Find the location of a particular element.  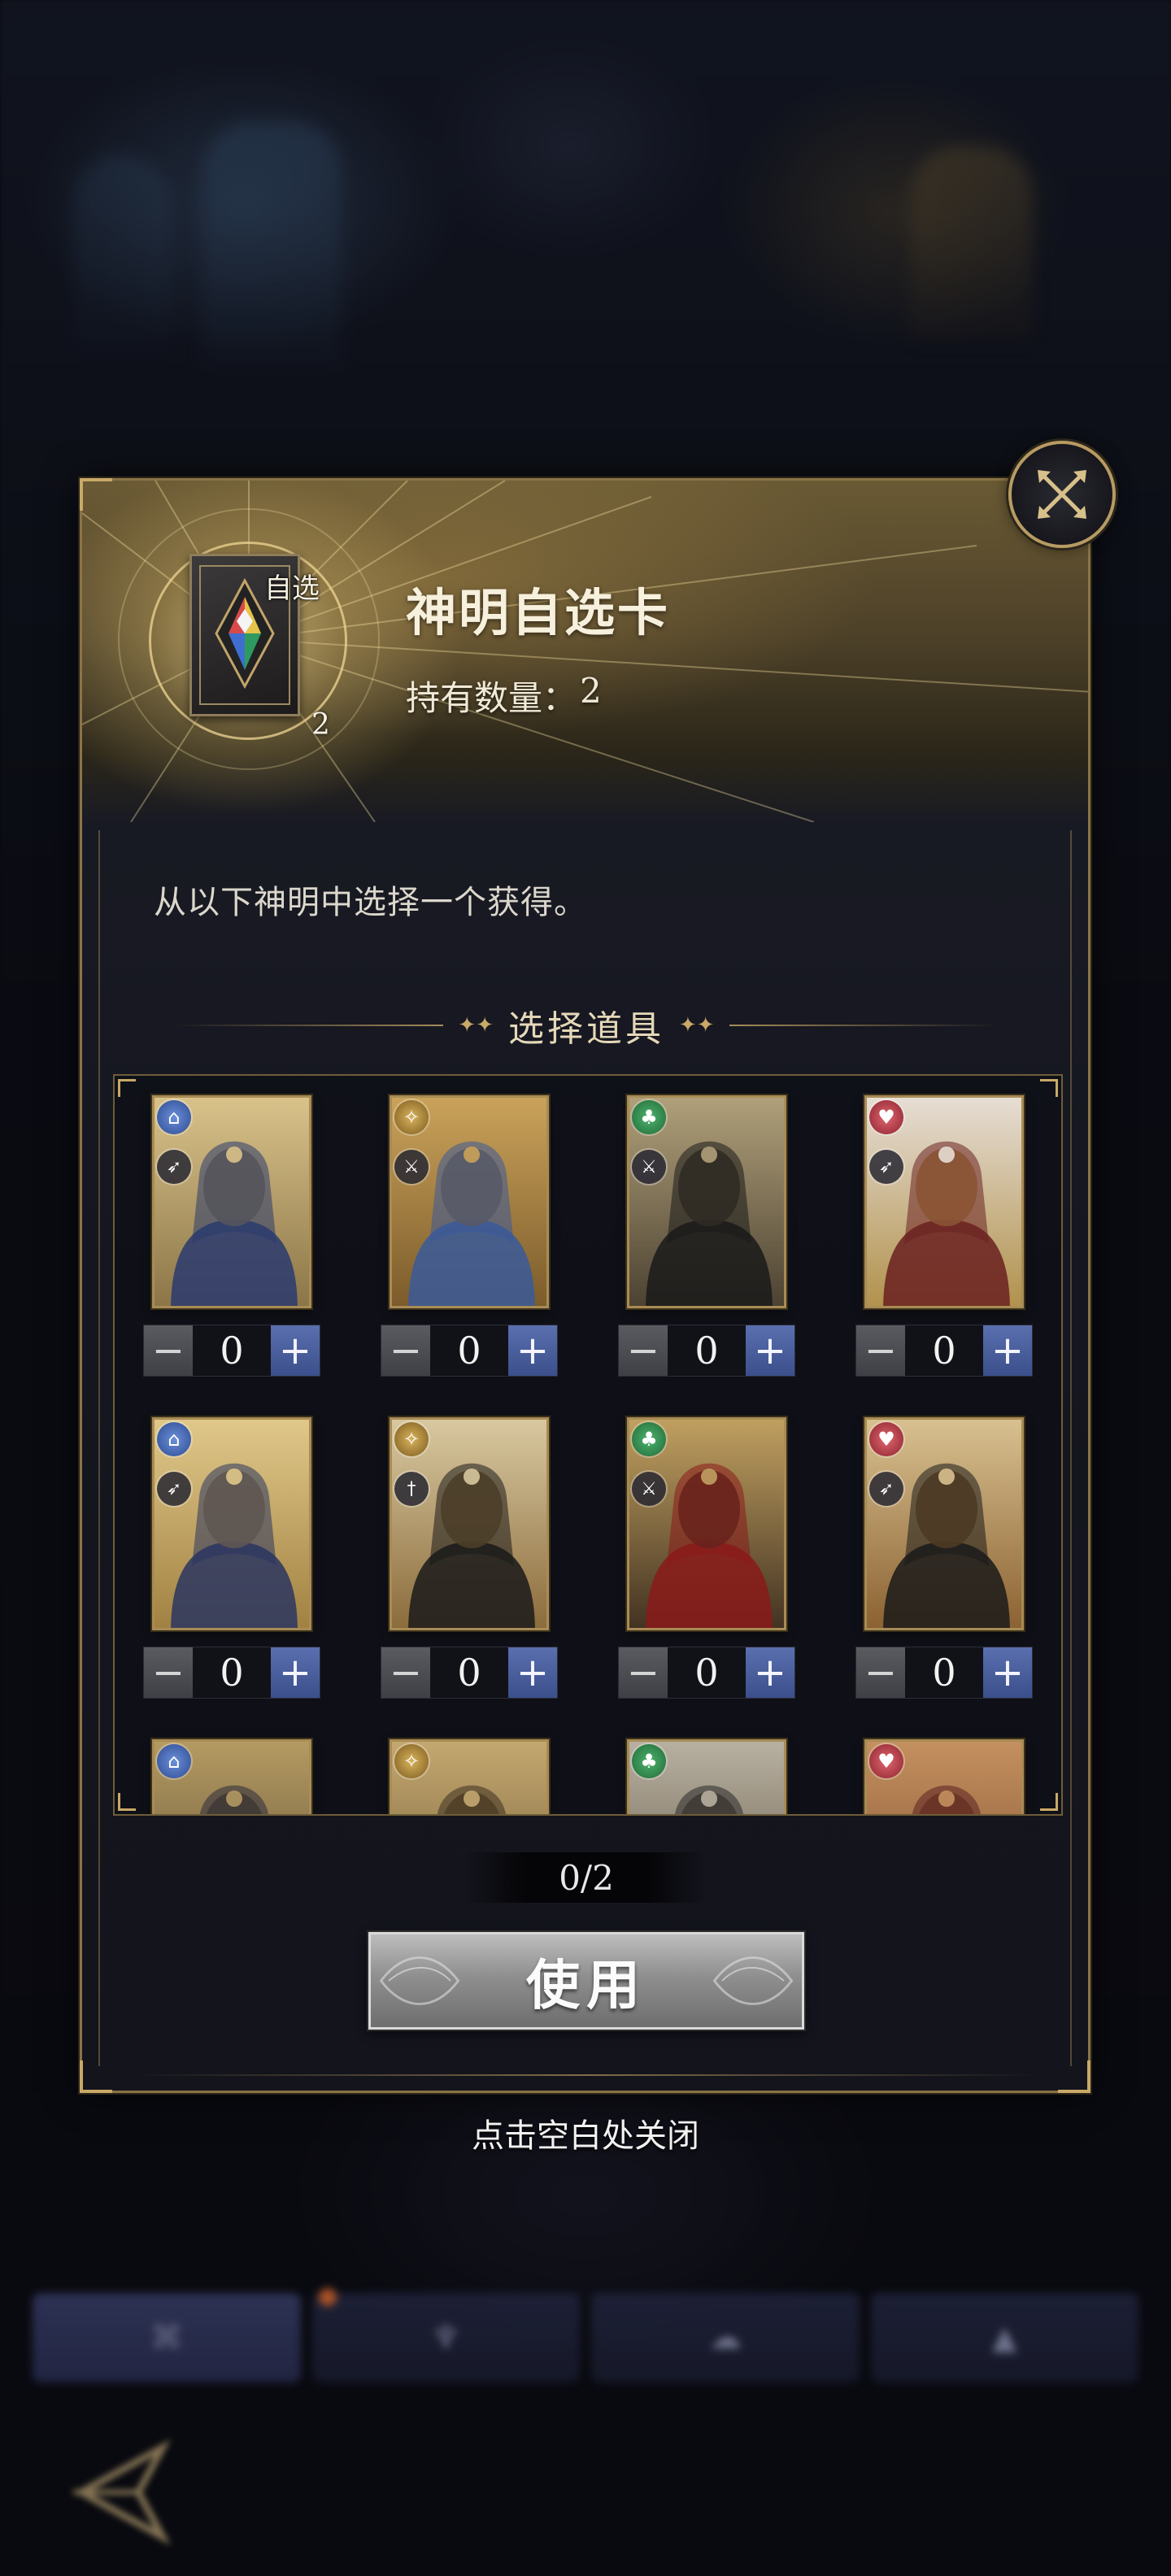

item-tag-label: 自选 is located at coordinates (292, 589).